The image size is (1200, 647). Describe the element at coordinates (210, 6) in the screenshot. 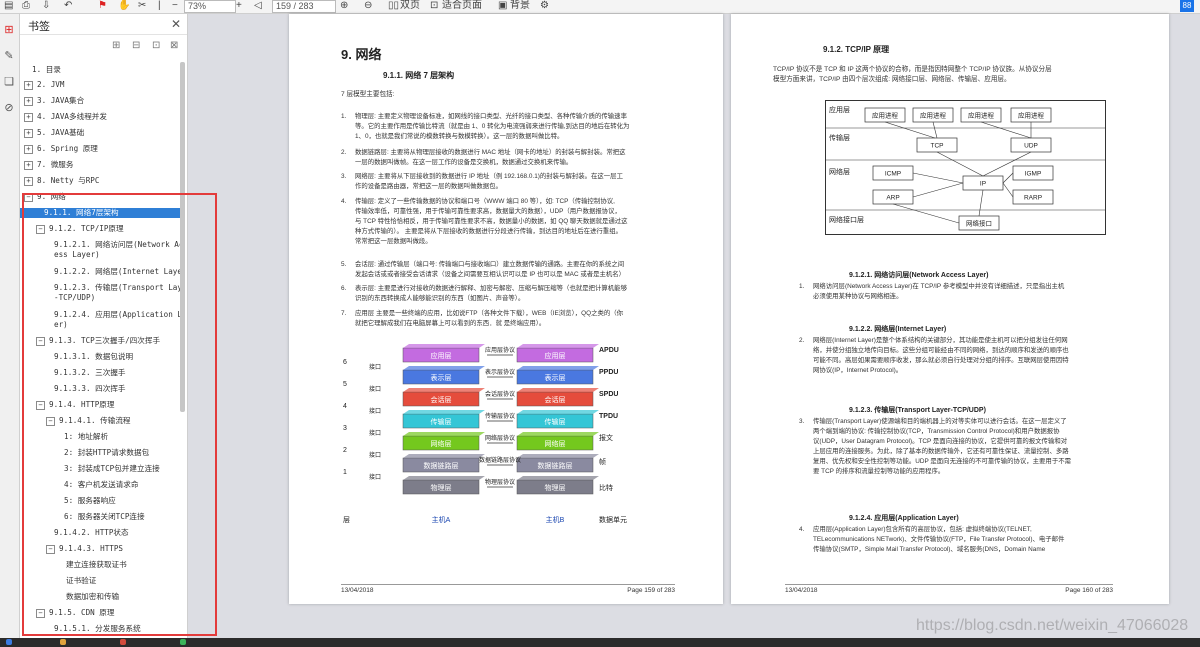

I see `zoom-input: 73%` at that location.